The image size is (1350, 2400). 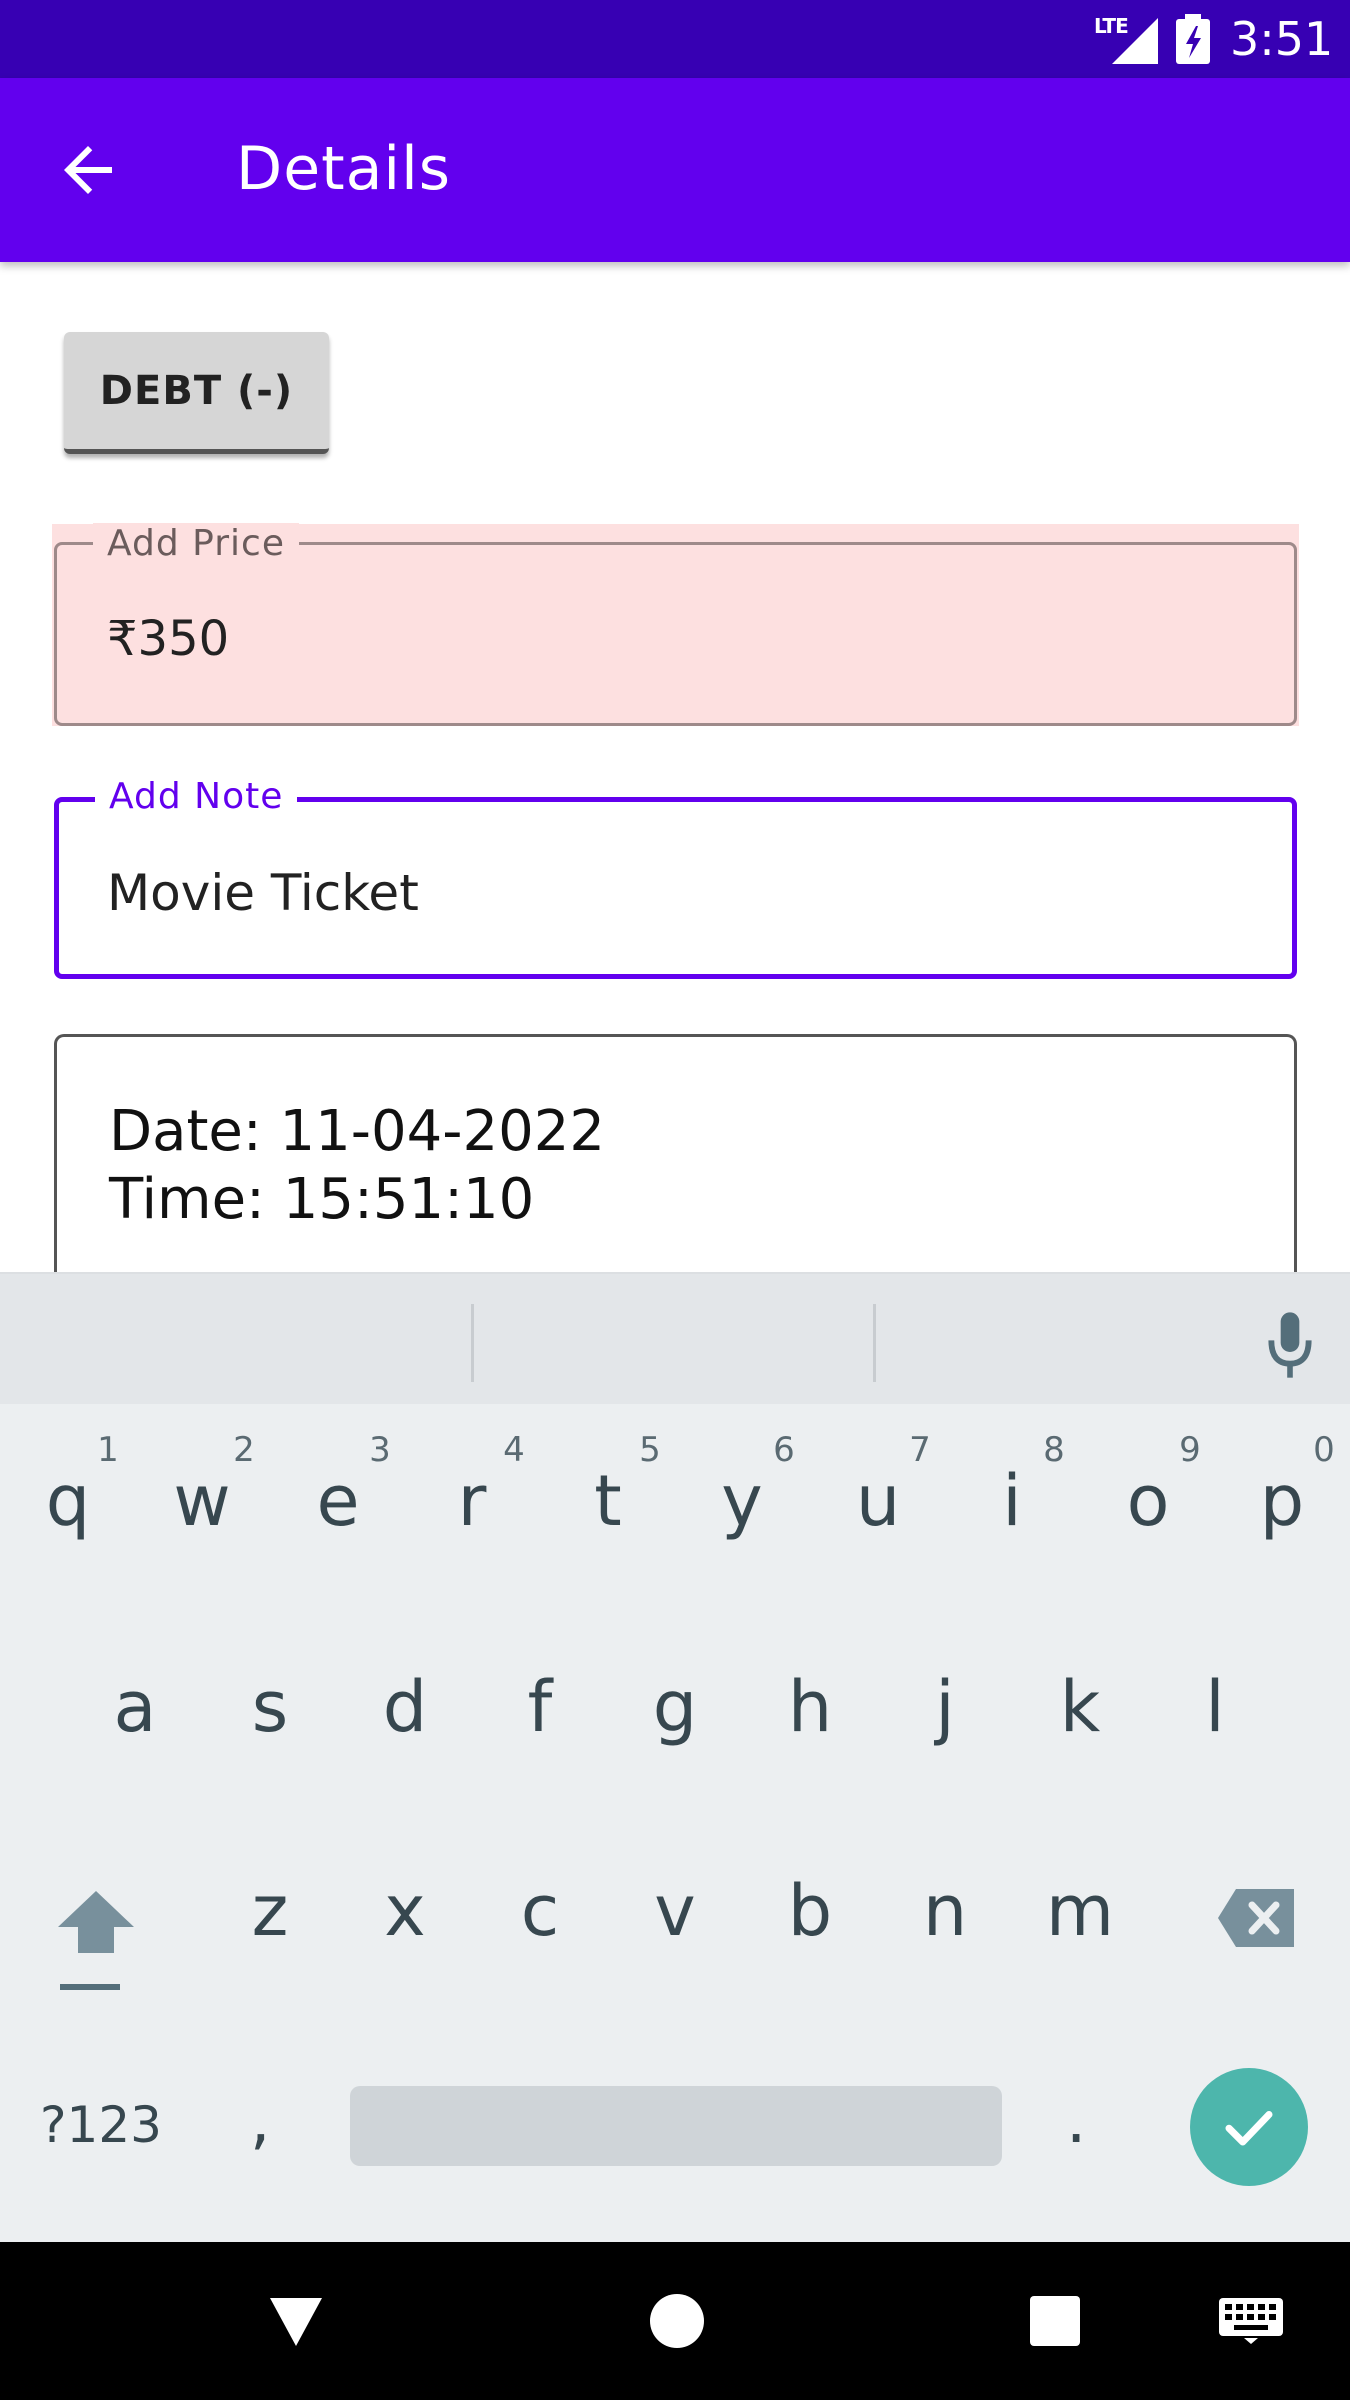 What do you see at coordinates (1076, 2121) in the screenshot?
I see `period-key: .` at bounding box center [1076, 2121].